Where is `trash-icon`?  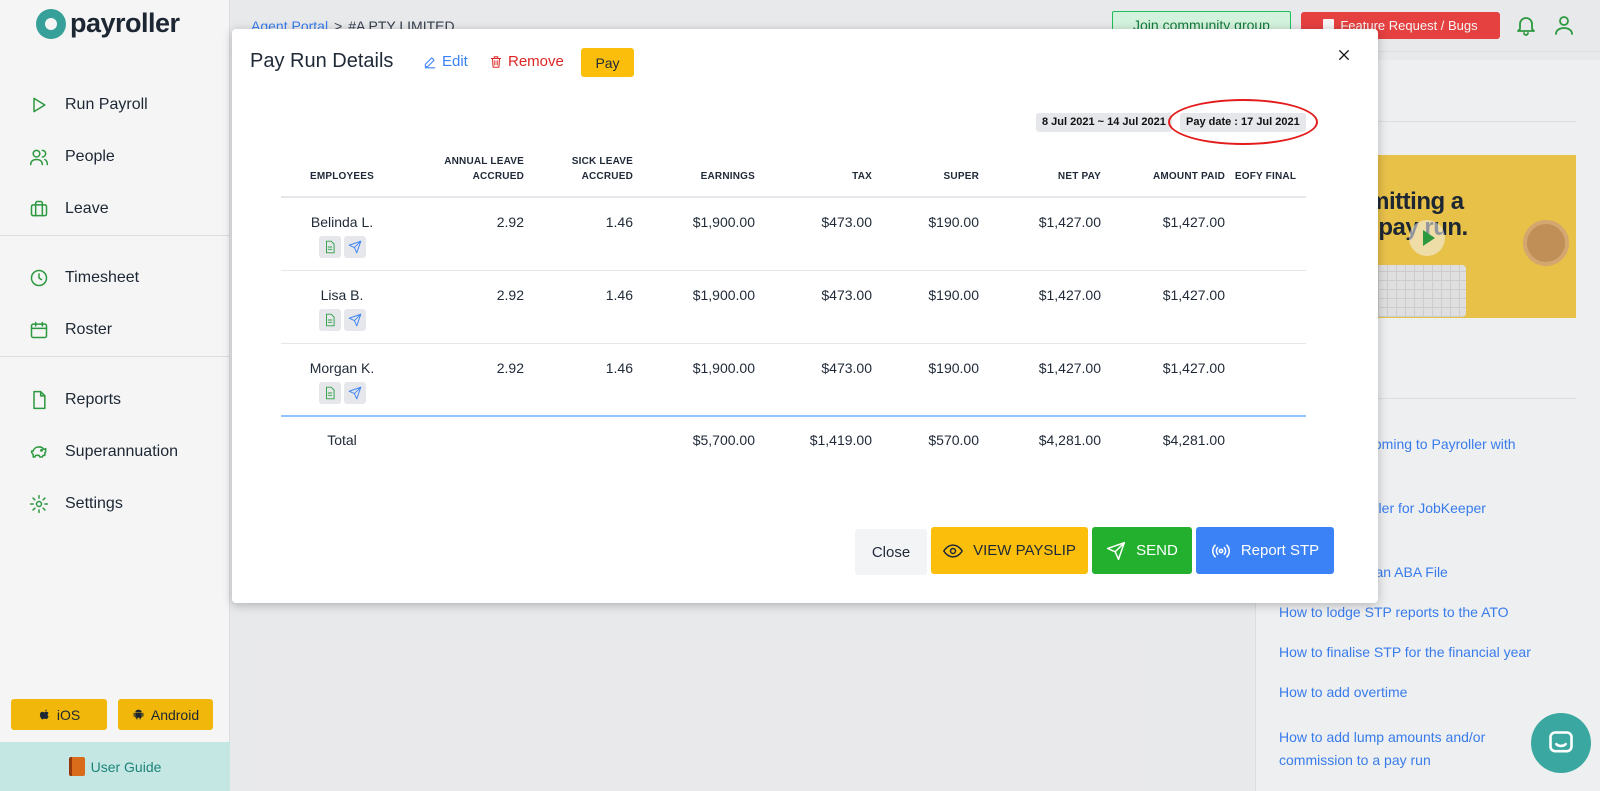 trash-icon is located at coordinates (496, 61).